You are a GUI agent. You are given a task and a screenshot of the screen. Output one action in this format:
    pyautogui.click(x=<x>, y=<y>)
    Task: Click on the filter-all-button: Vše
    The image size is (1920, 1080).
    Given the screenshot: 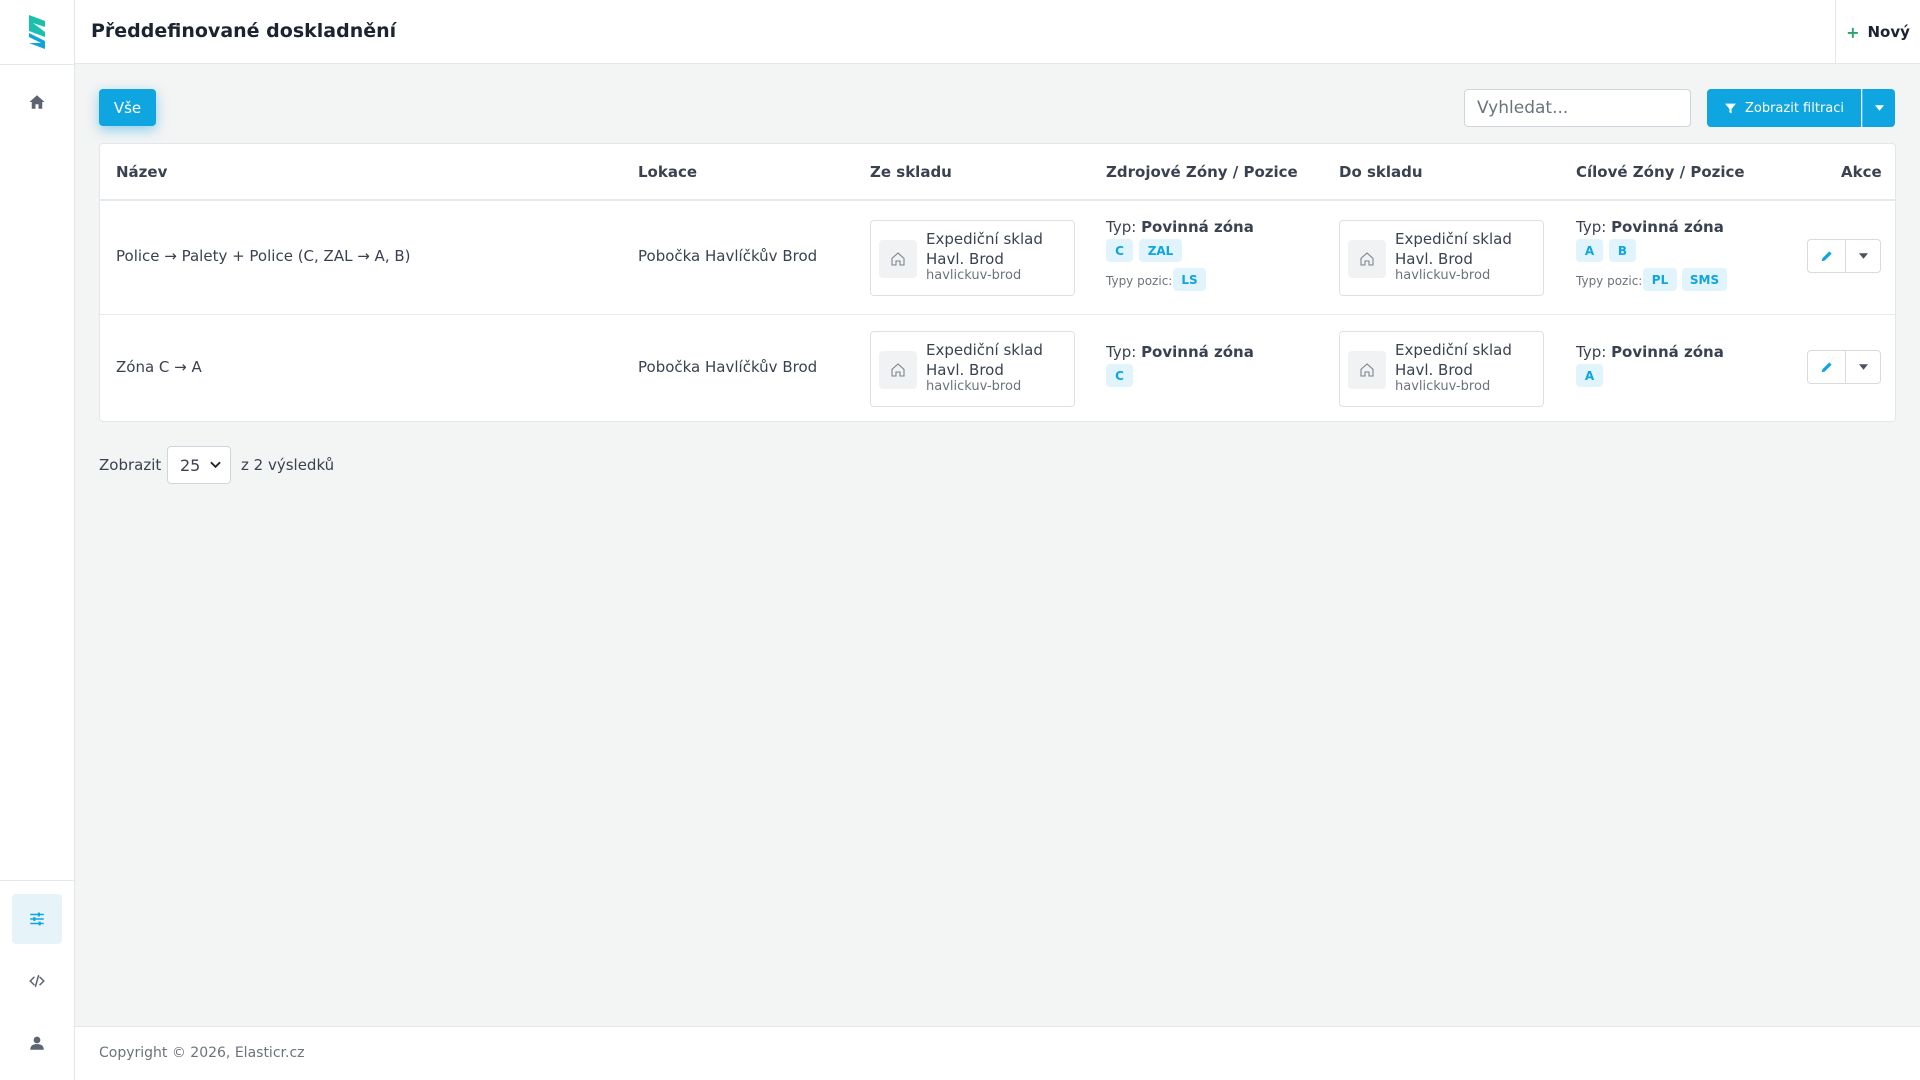 What is the action you would take?
    pyautogui.click(x=127, y=107)
    